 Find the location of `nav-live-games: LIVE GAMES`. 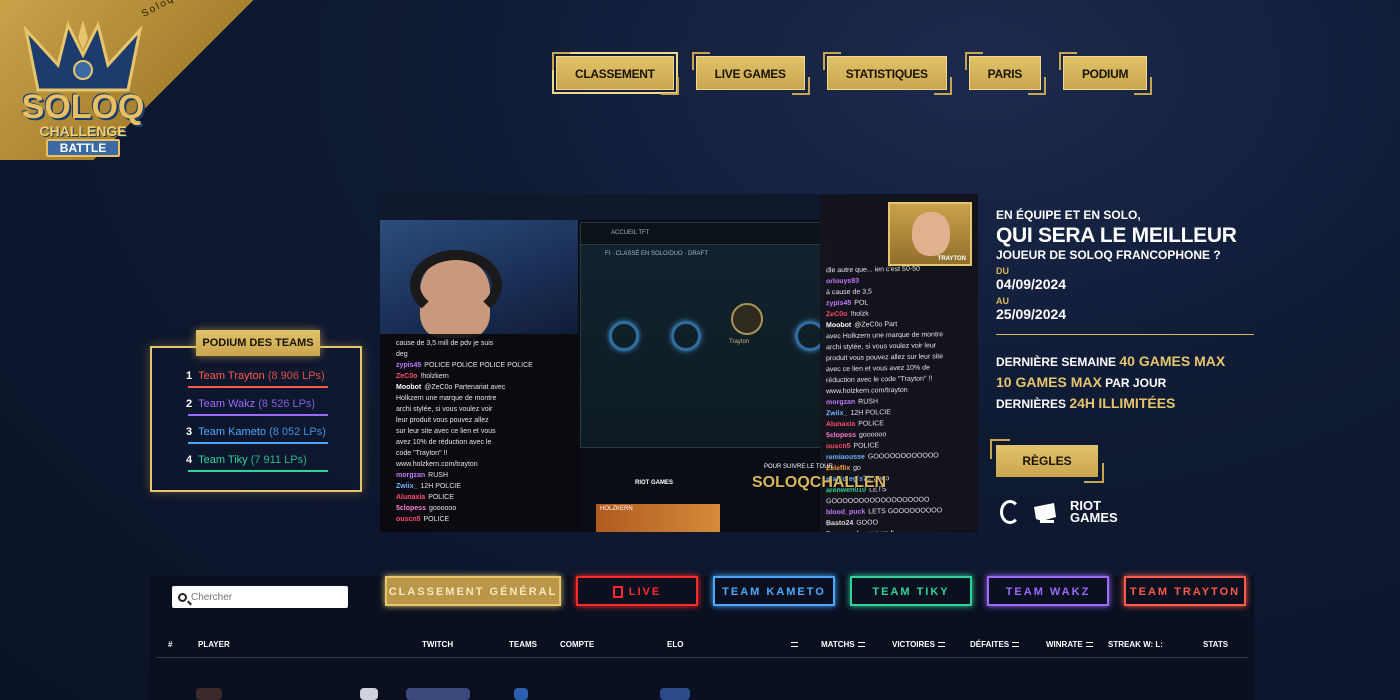

nav-live-games: LIVE GAMES is located at coordinates (750, 73).